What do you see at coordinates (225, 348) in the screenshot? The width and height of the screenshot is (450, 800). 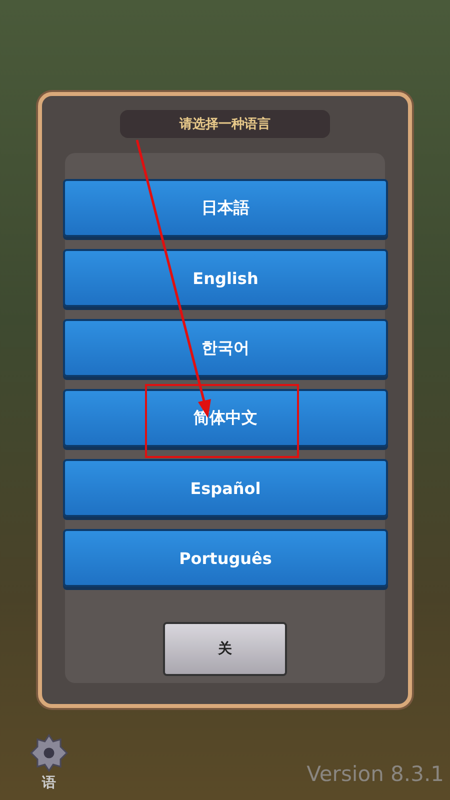 I see `language-button: 한국어` at bounding box center [225, 348].